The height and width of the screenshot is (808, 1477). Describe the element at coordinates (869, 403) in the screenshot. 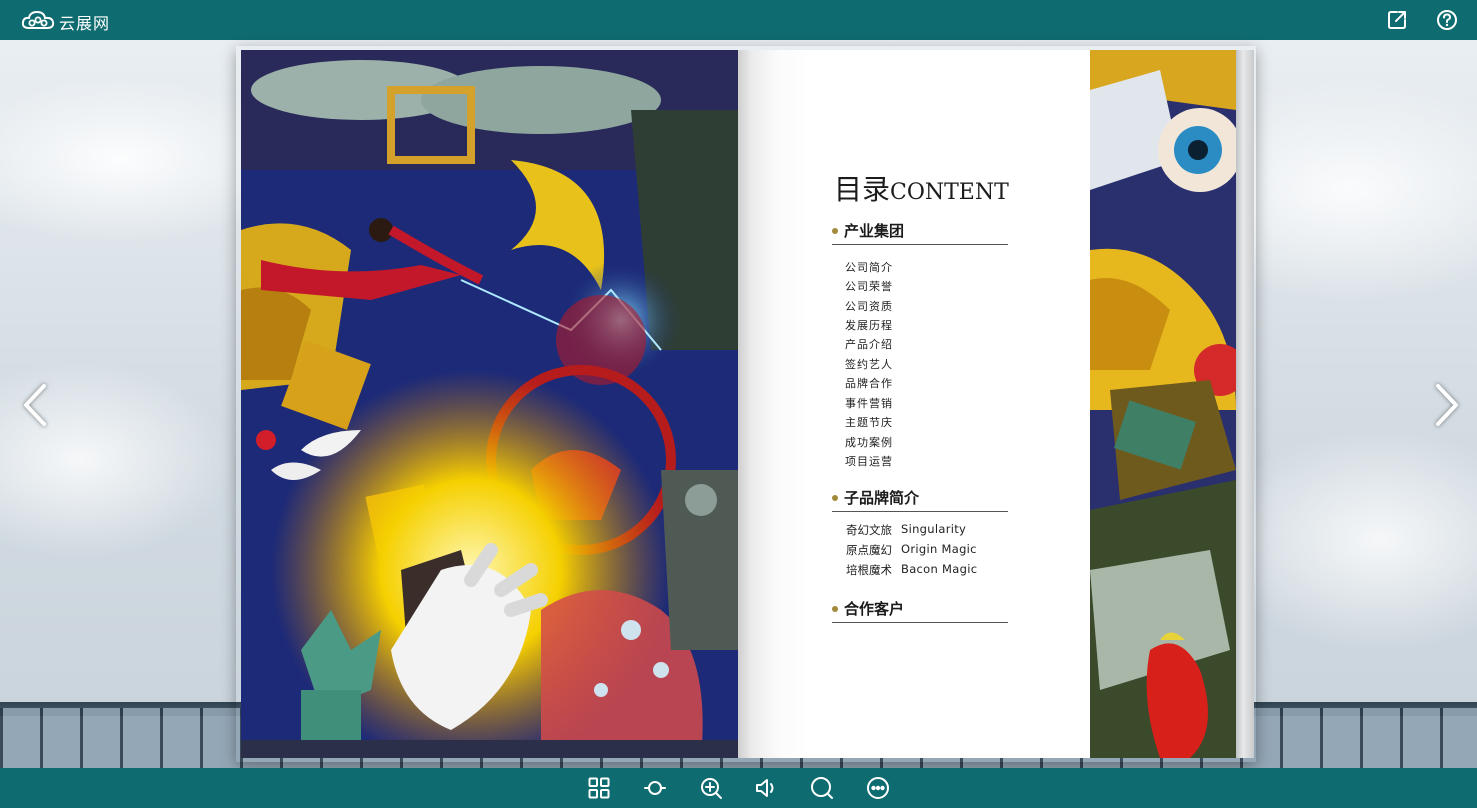

I see `toc-item: 事件营销` at that location.